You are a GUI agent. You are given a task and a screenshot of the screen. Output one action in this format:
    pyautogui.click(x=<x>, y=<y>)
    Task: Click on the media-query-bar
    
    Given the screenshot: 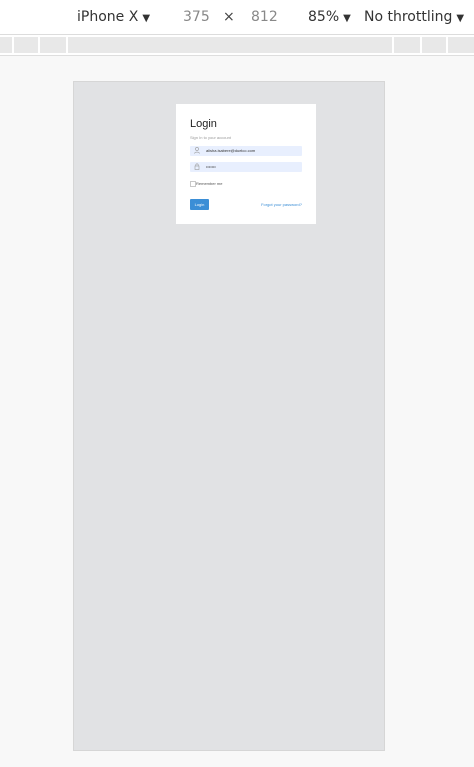 What is the action you would take?
    pyautogui.click(x=237, y=45)
    